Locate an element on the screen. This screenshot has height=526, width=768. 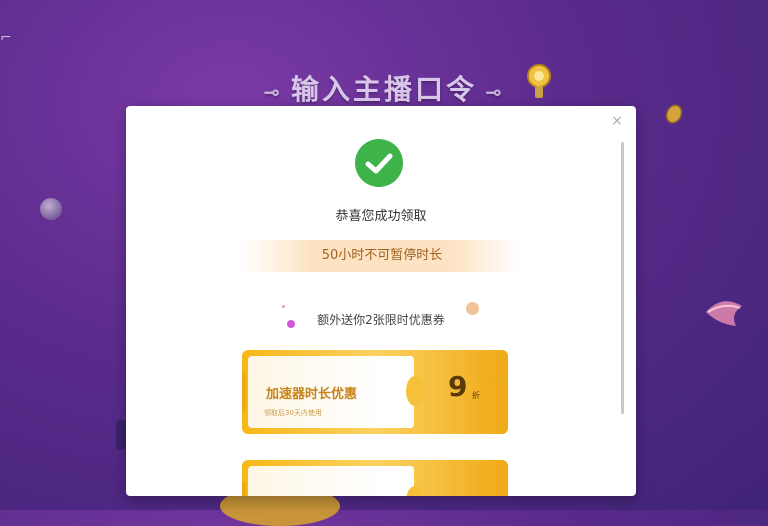
coupon-unit: 折 is located at coordinates (476, 395).